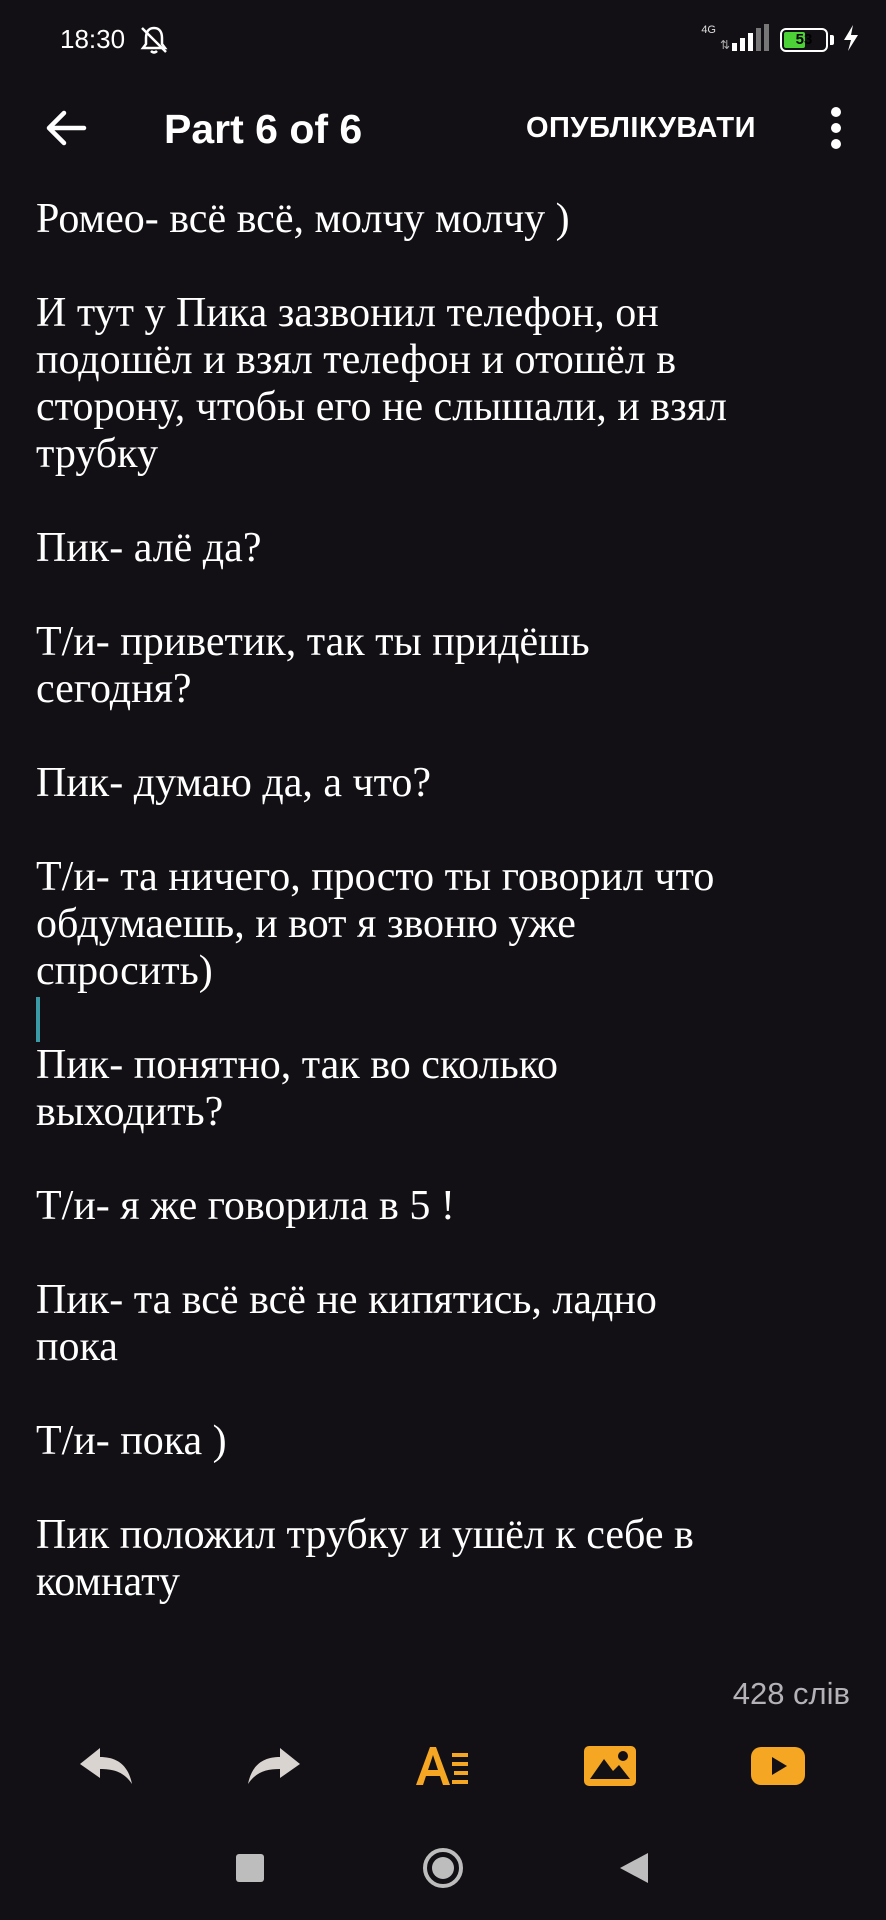  Describe the element at coordinates (365, 1535) in the screenshot. I see `text-line: Пик положил трубку и ушёл к себе в` at that location.